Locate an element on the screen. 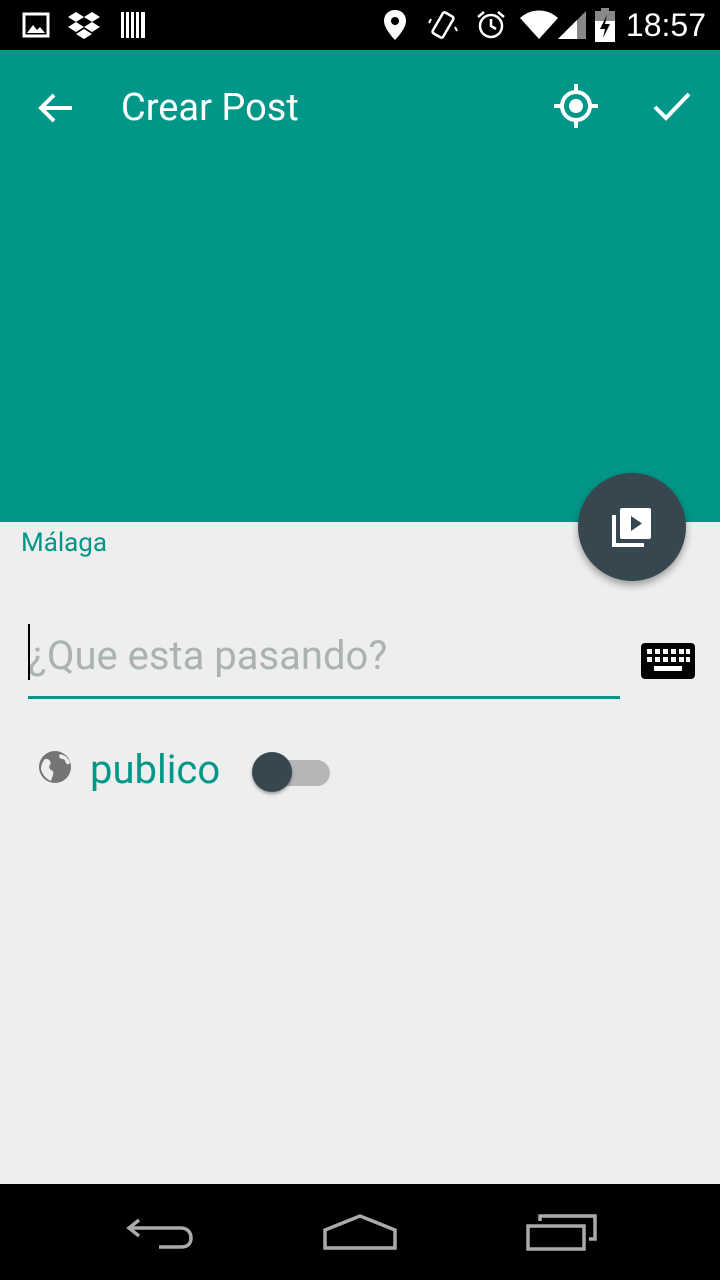 The width and height of the screenshot is (720, 1280). keyboard-icon is located at coordinates (668, 661).